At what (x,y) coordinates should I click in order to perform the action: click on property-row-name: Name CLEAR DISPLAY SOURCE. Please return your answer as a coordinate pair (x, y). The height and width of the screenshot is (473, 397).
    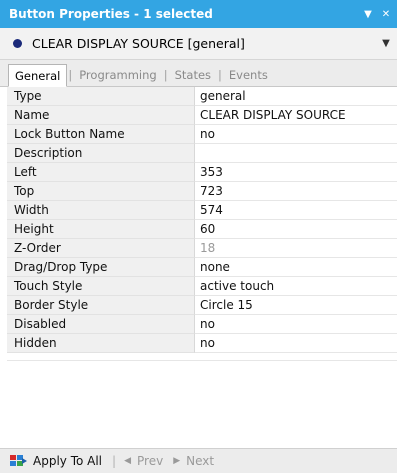
    Looking at the image, I should click on (202, 115).